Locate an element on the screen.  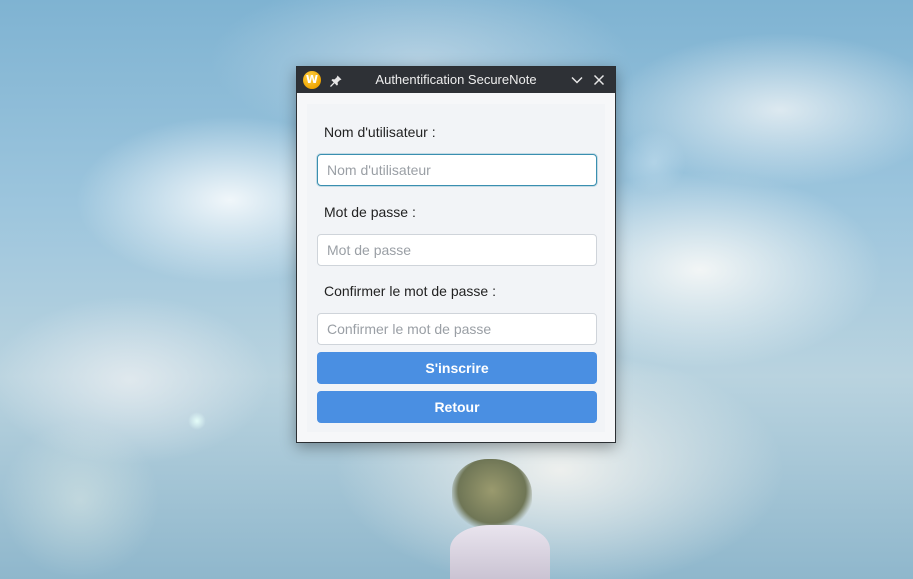
wallpaper-light-orb is located at coordinates (654, 162).